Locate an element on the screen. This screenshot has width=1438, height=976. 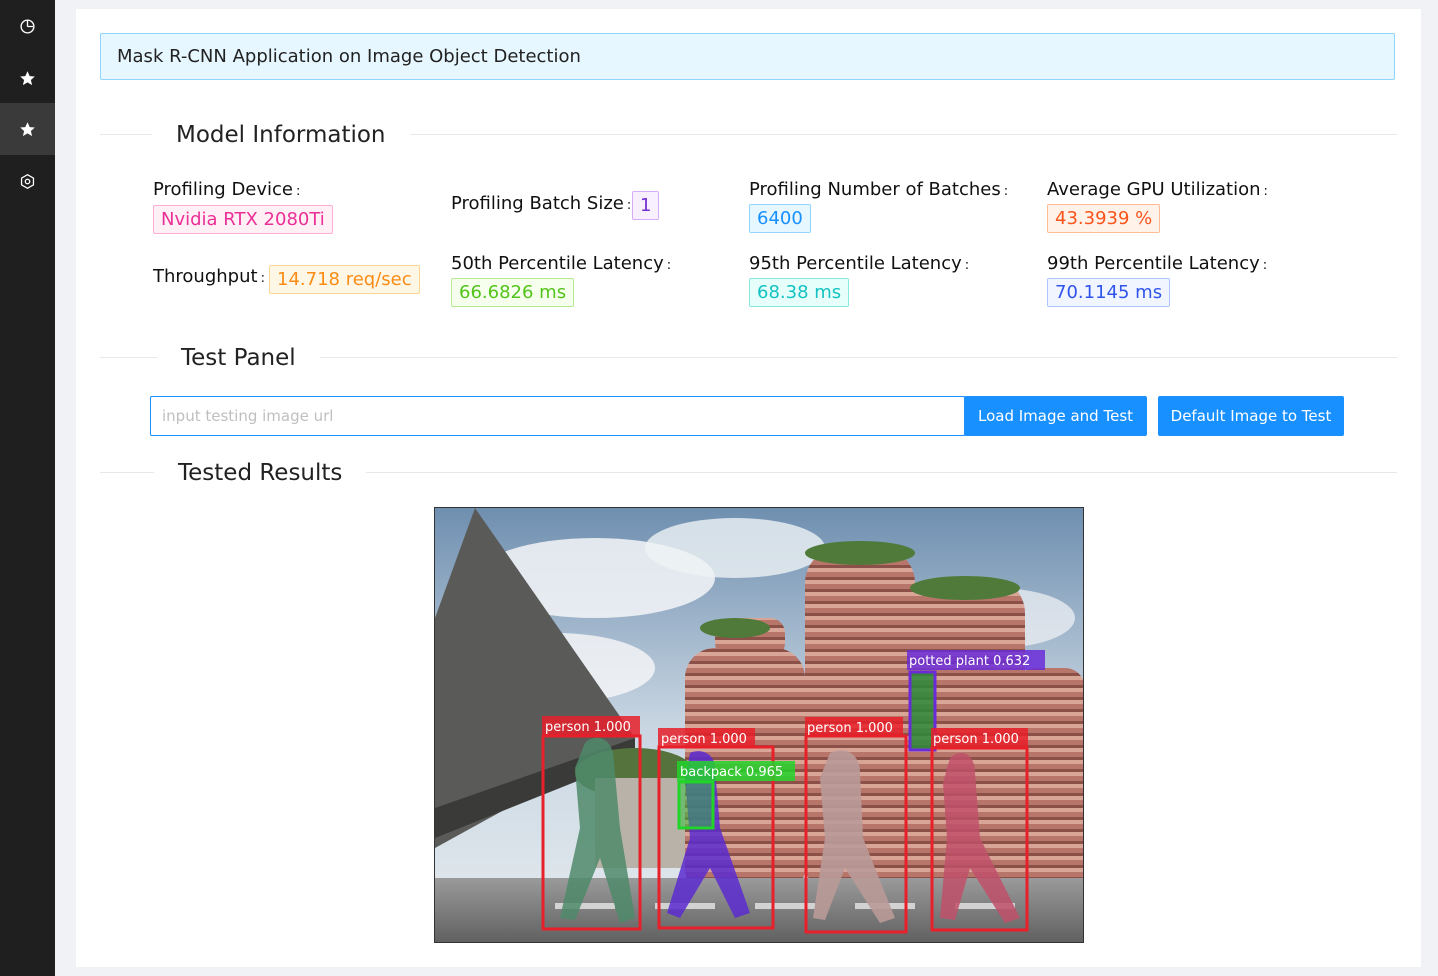
image-url-input is located at coordinates (557, 416).